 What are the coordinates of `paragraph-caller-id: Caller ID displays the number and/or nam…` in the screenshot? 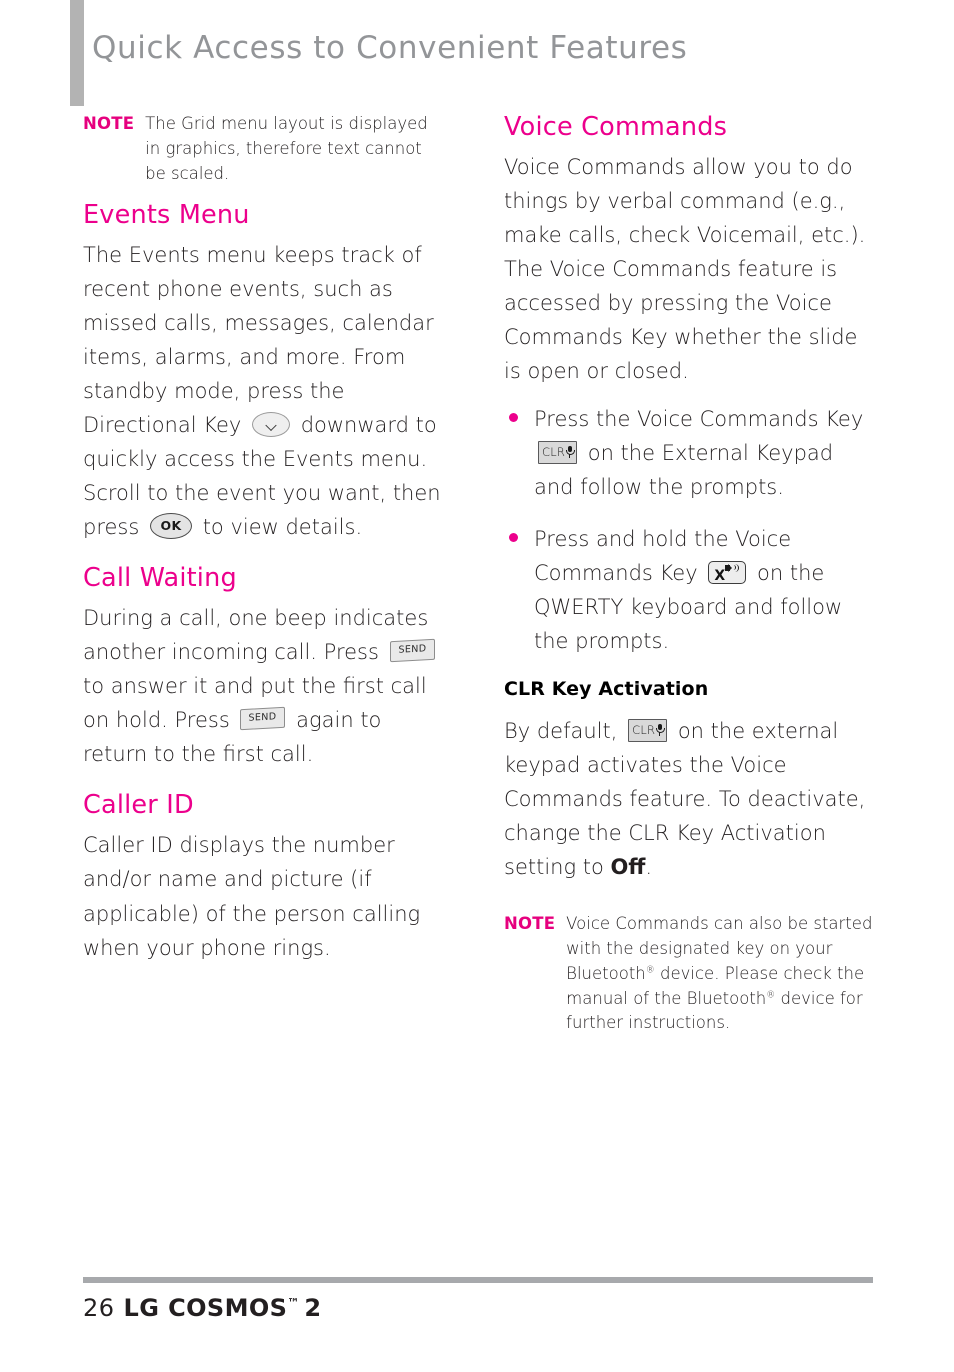 It's located at (252, 896).